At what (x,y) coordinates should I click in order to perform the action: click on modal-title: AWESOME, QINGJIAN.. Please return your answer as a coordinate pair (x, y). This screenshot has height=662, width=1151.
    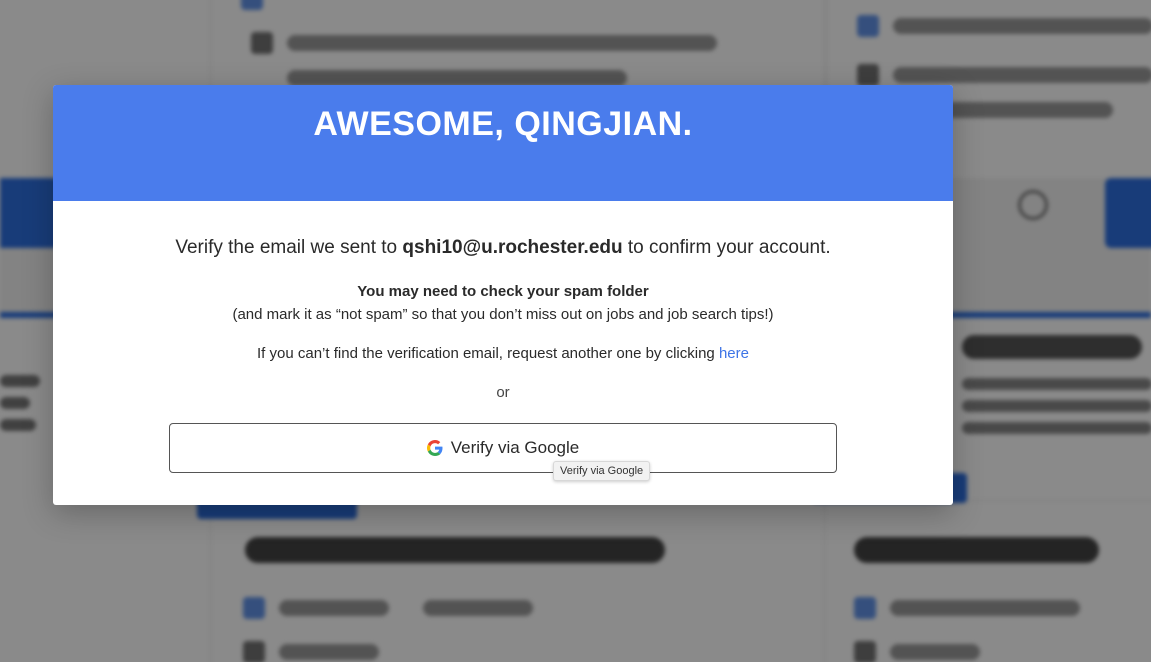
    Looking at the image, I should click on (503, 124).